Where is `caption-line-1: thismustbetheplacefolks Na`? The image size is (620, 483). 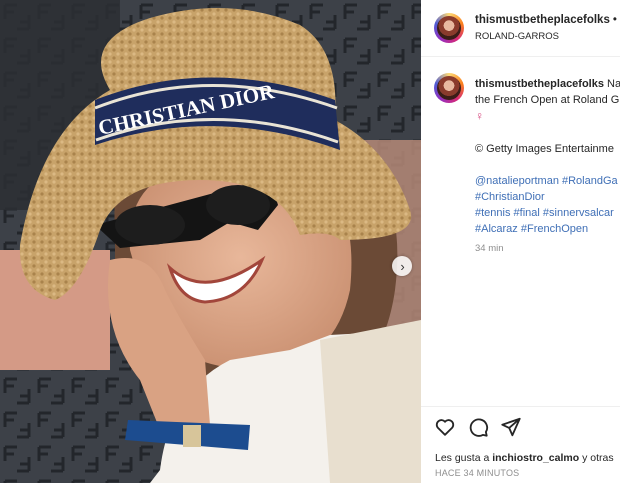 caption-line-1: thismustbetheplacefolks Na is located at coordinates (547, 84).